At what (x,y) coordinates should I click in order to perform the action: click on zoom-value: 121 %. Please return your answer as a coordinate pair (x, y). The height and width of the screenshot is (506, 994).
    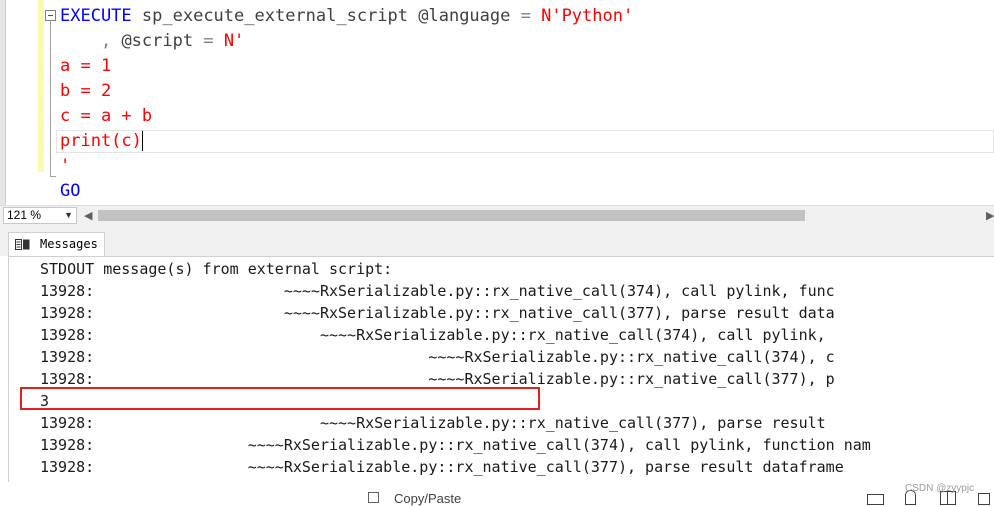
    Looking at the image, I should click on (24, 215).